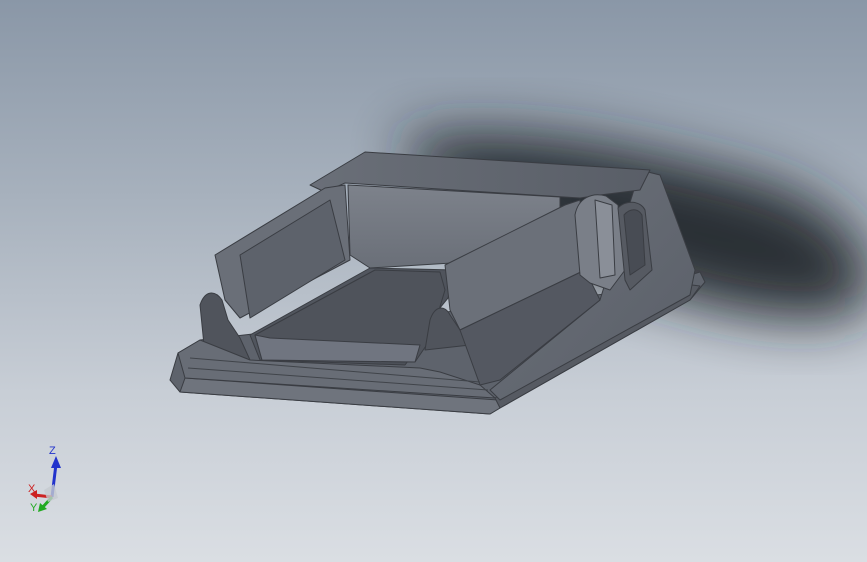 The height and width of the screenshot is (562, 867). Describe the element at coordinates (32, 489) in the screenshot. I see `x-axis-label: X` at that location.